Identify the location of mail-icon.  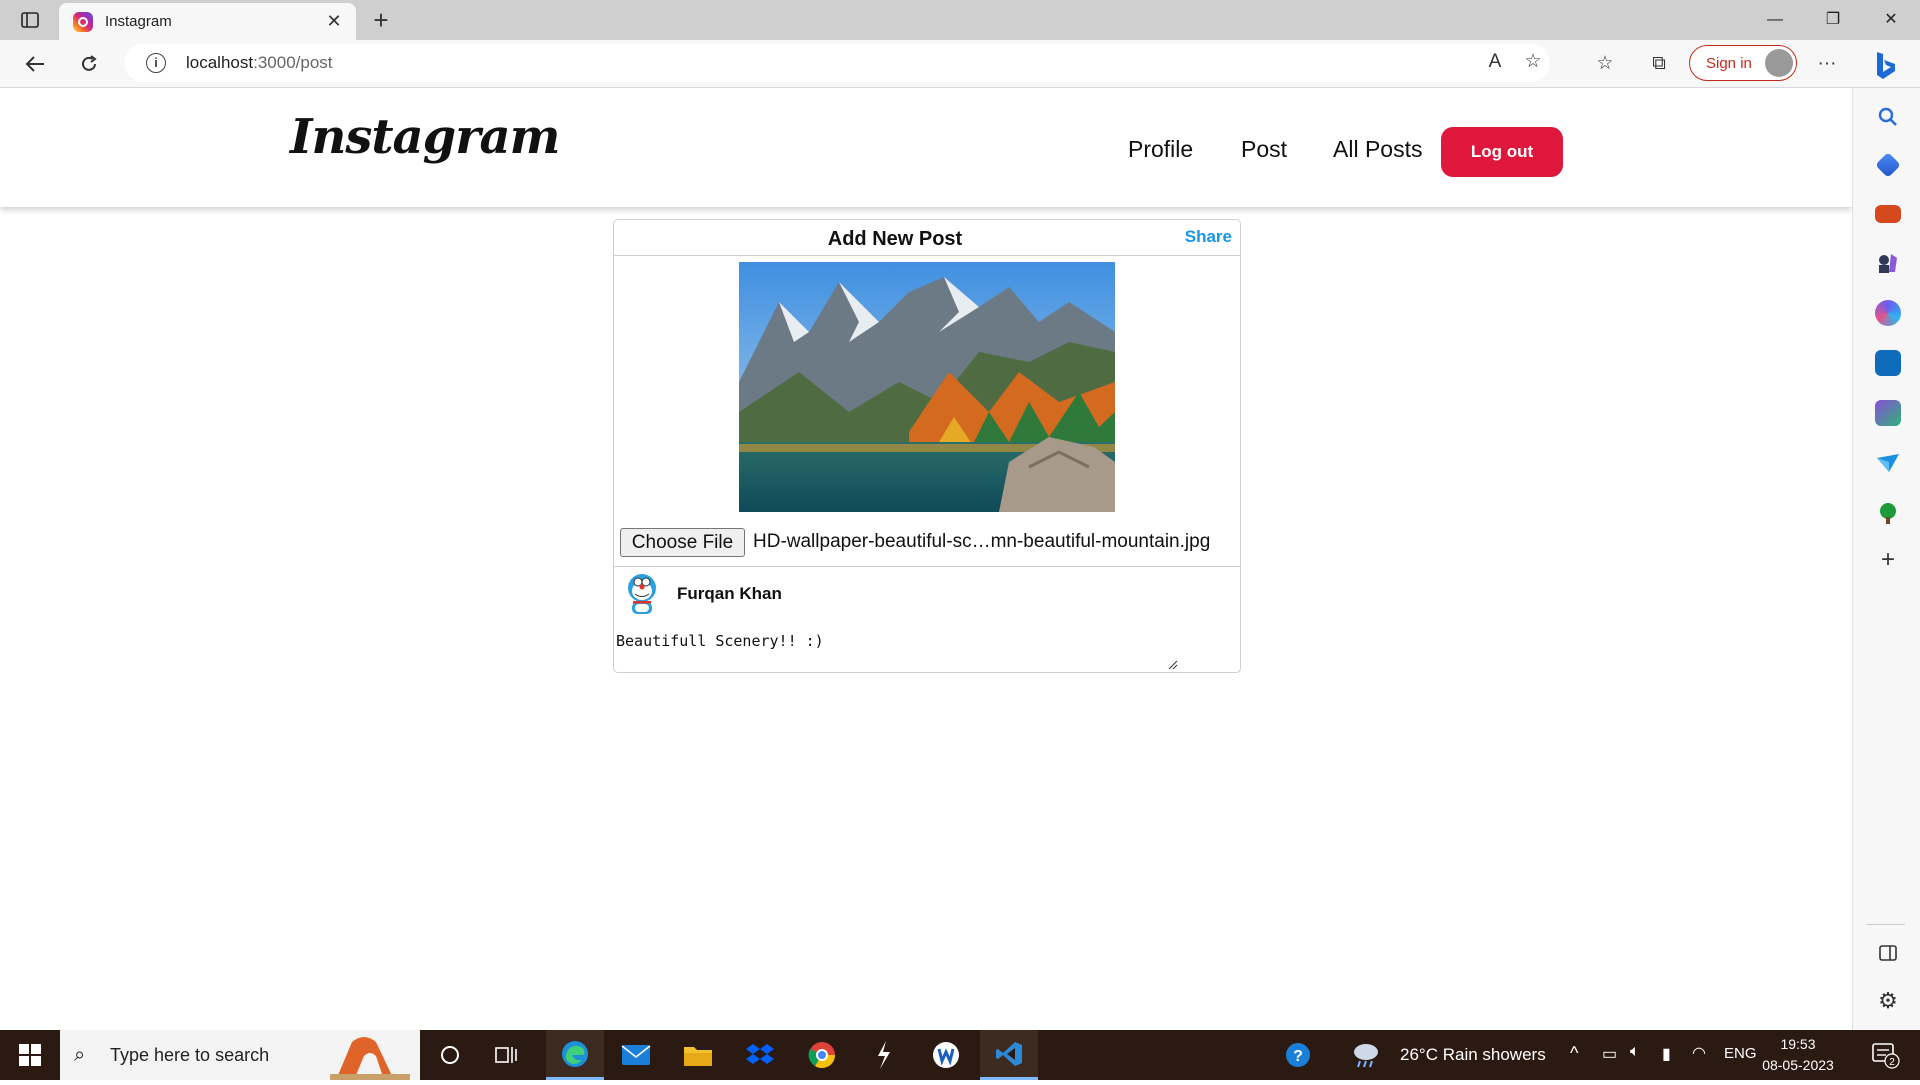
(636, 1055).